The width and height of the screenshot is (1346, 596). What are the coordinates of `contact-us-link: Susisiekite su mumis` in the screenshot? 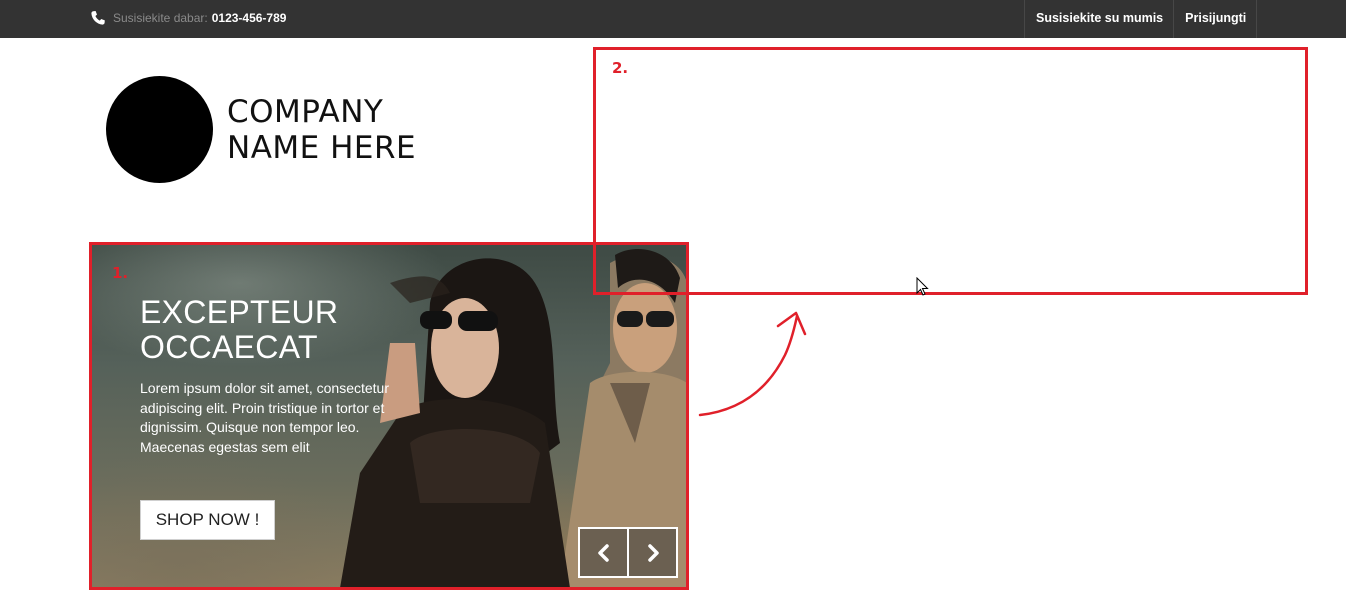 It's located at (1100, 19).